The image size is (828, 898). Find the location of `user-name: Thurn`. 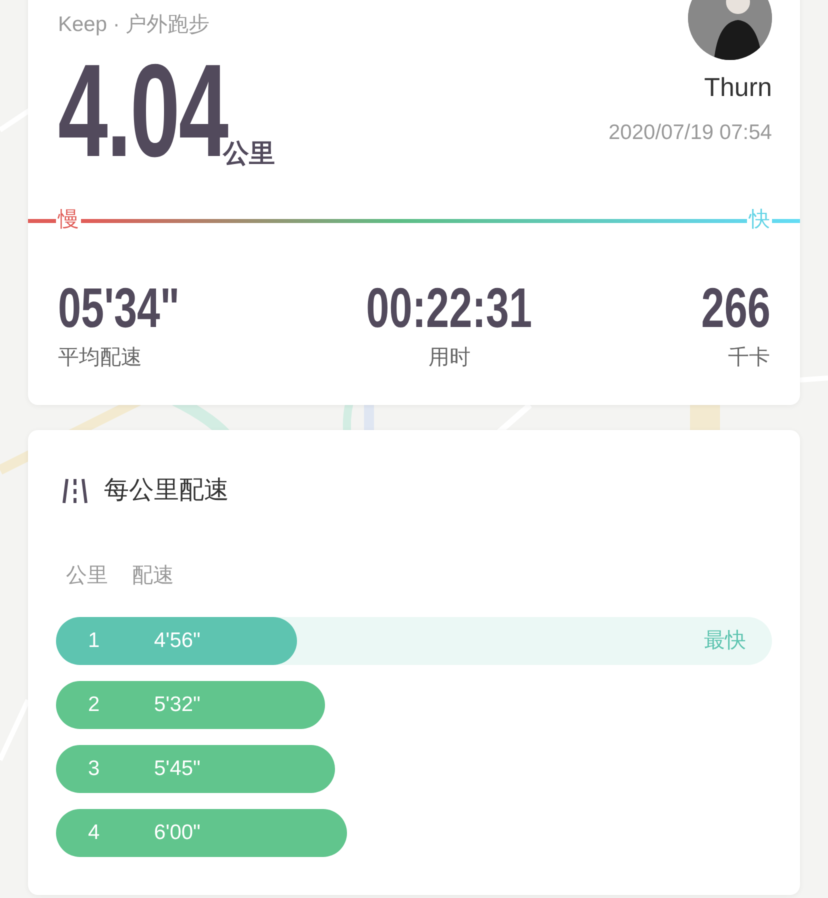

user-name: Thurn is located at coordinates (738, 87).